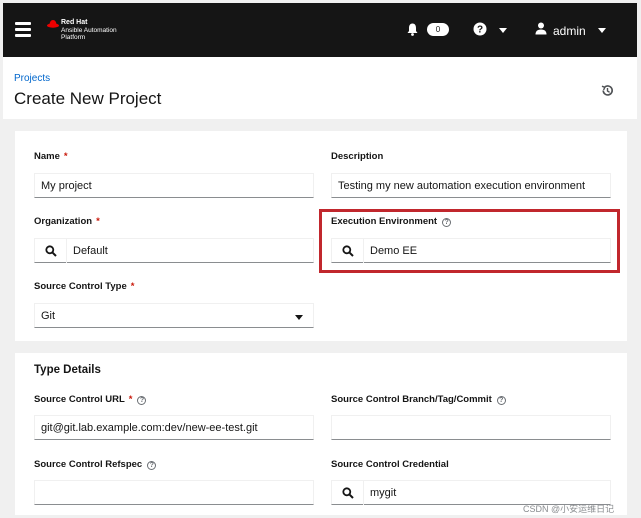 The height and width of the screenshot is (518, 641). Describe the element at coordinates (503, 30) in the screenshot. I see `help-chevron-down-icon` at that location.